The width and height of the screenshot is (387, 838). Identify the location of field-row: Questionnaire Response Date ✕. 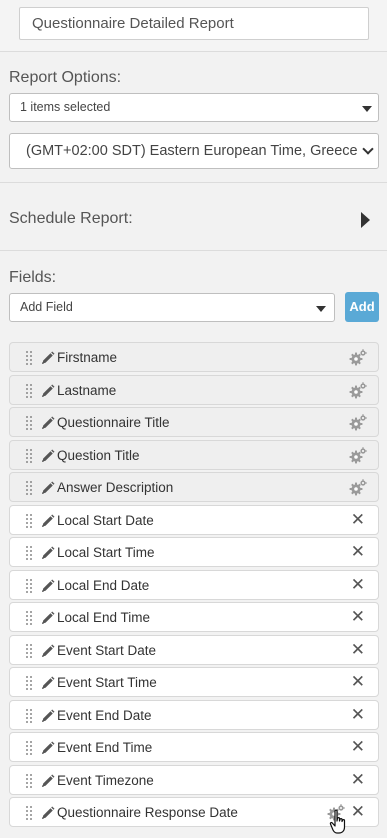
(194, 812).